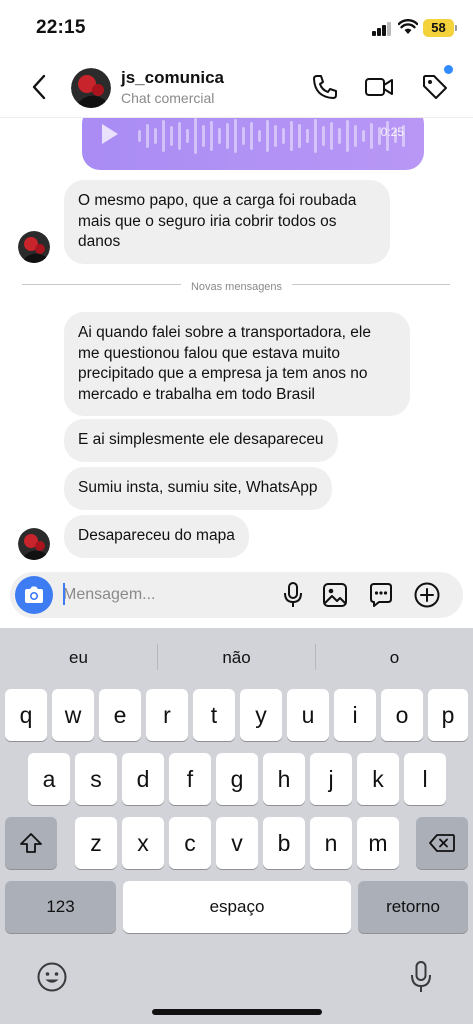 The image size is (473, 1024). Describe the element at coordinates (64, 594) in the screenshot. I see `text-cursor` at that location.